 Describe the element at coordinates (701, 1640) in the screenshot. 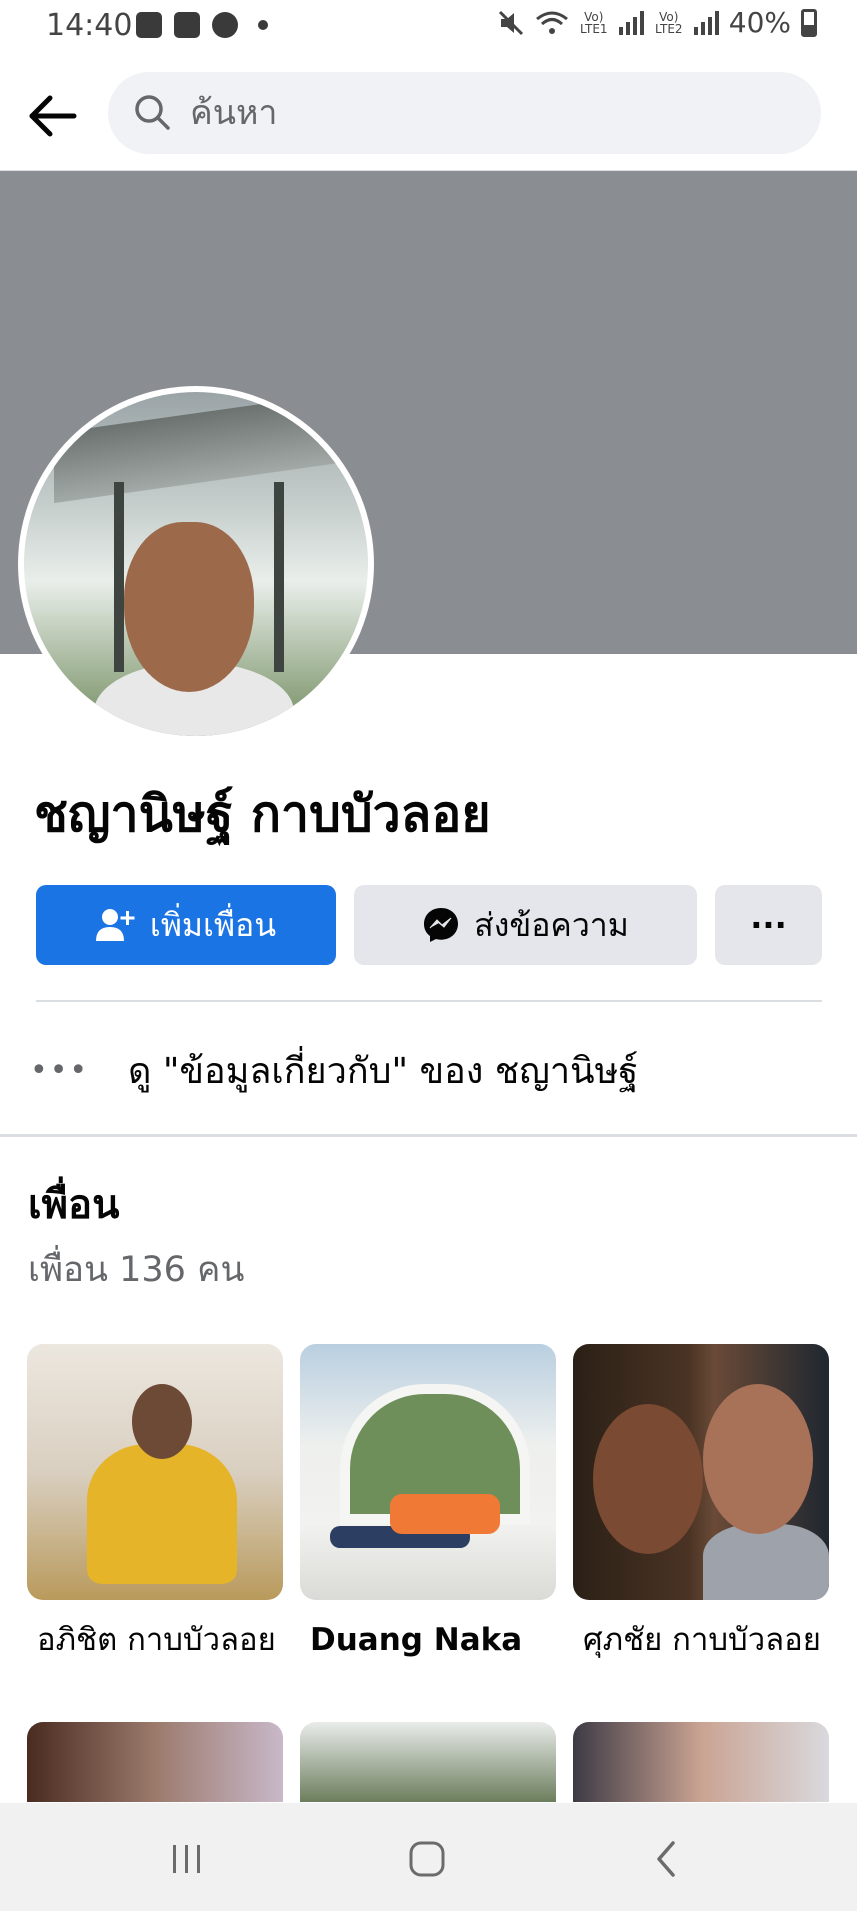

I see `friend-name: ศุภชัย กาบบัวลอย` at that location.